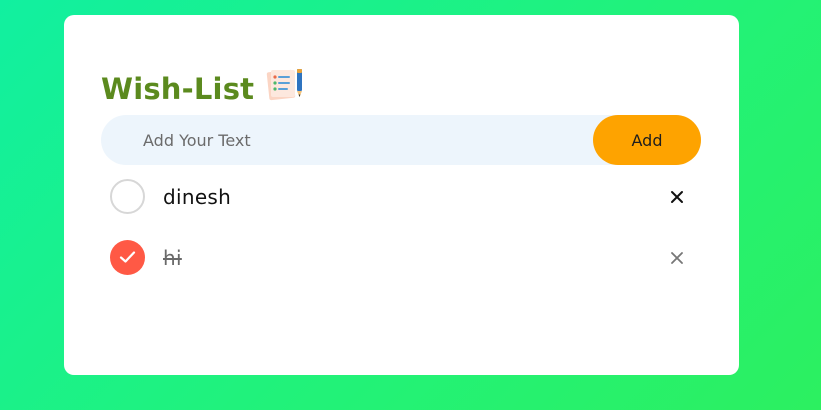 The width and height of the screenshot is (821, 410). I want to click on add-button: Add, so click(647, 140).